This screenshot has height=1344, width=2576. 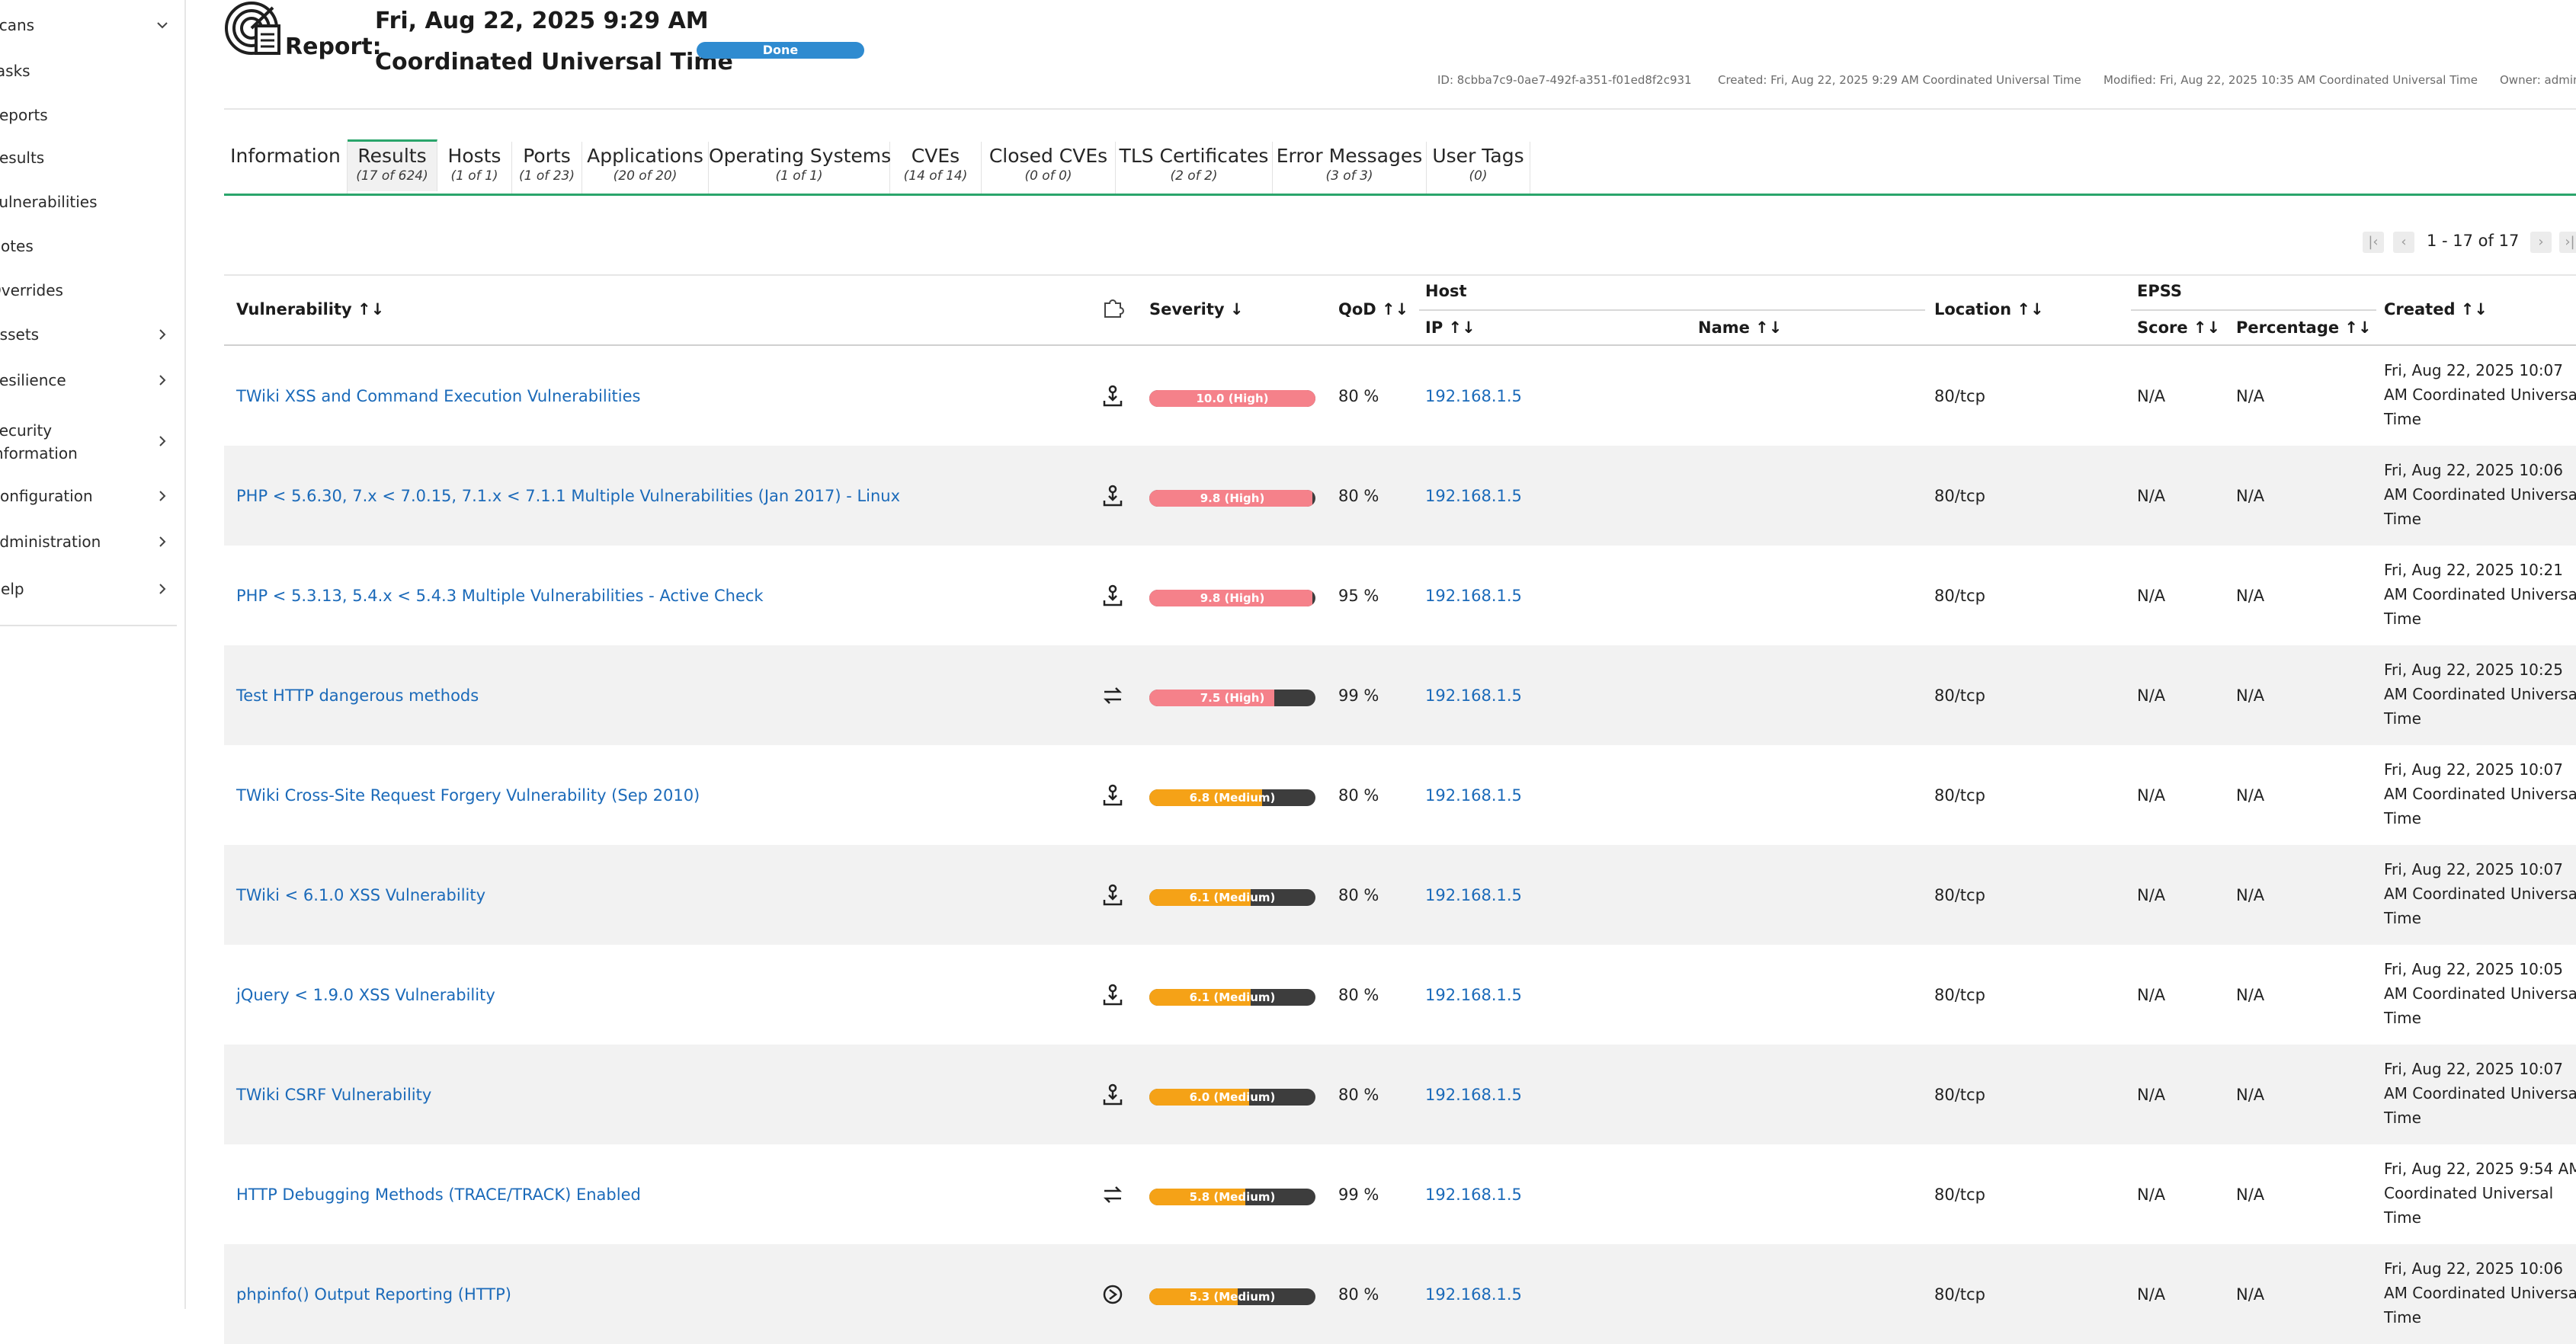 I want to click on severity-bar: 6.1 (Medium), so click(x=1232, y=997).